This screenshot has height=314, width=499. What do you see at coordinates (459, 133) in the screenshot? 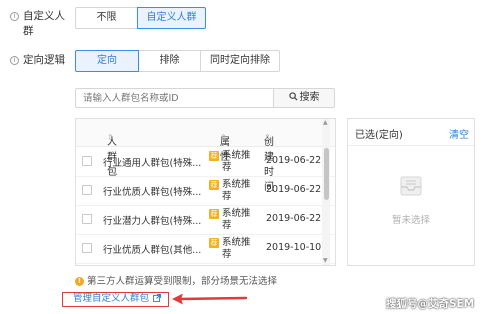
I see `clear-link: 清空` at bounding box center [459, 133].